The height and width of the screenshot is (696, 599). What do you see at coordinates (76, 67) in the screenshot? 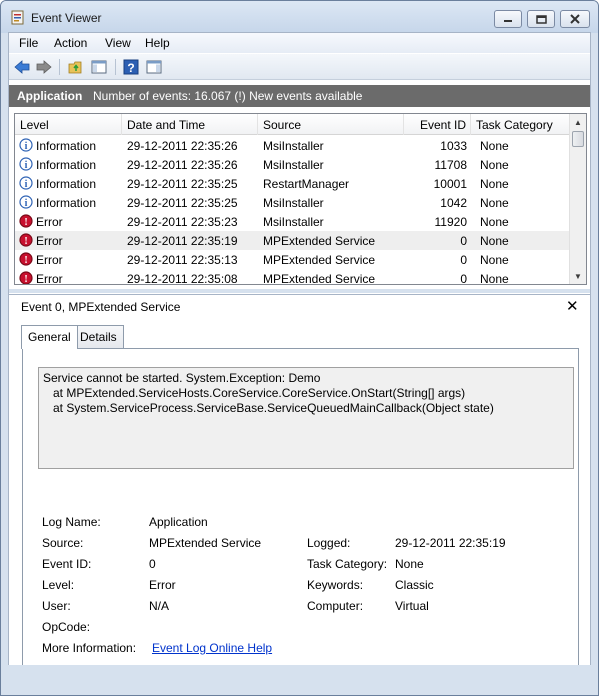
I see `folder-up-icon` at bounding box center [76, 67].